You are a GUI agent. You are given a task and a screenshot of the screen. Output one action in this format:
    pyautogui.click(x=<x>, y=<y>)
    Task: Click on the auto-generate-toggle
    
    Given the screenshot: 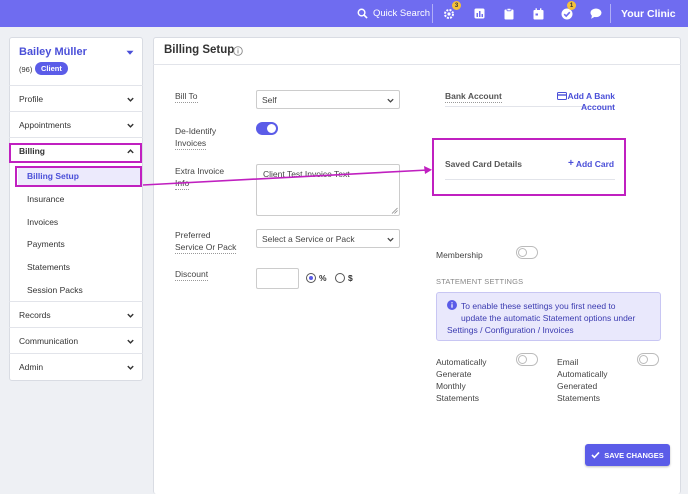 What is the action you would take?
    pyautogui.click(x=527, y=359)
    